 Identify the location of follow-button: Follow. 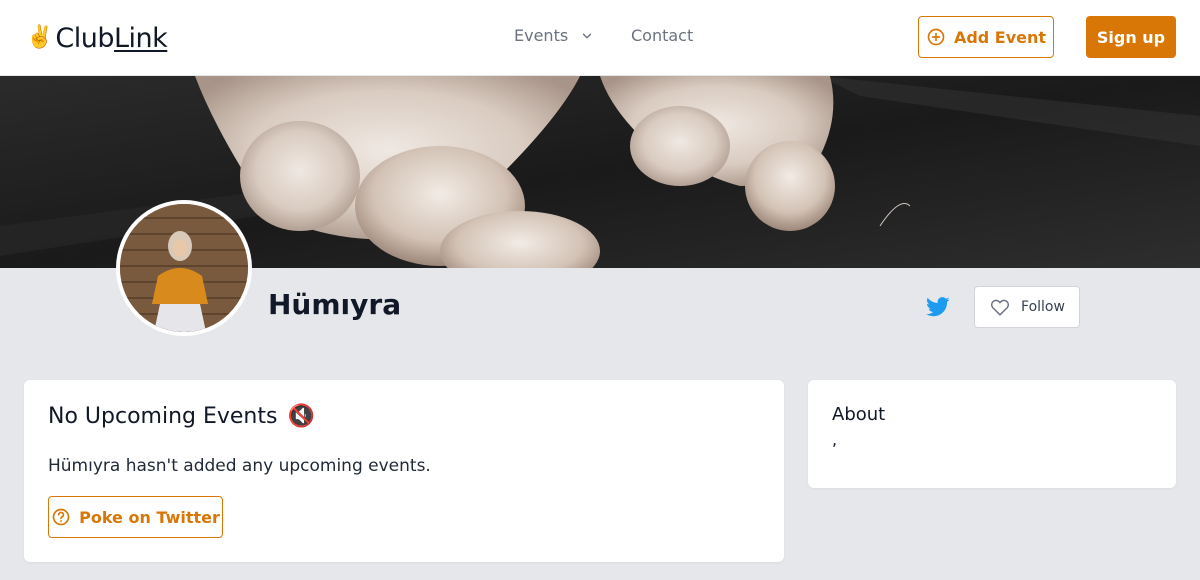
(1027, 307).